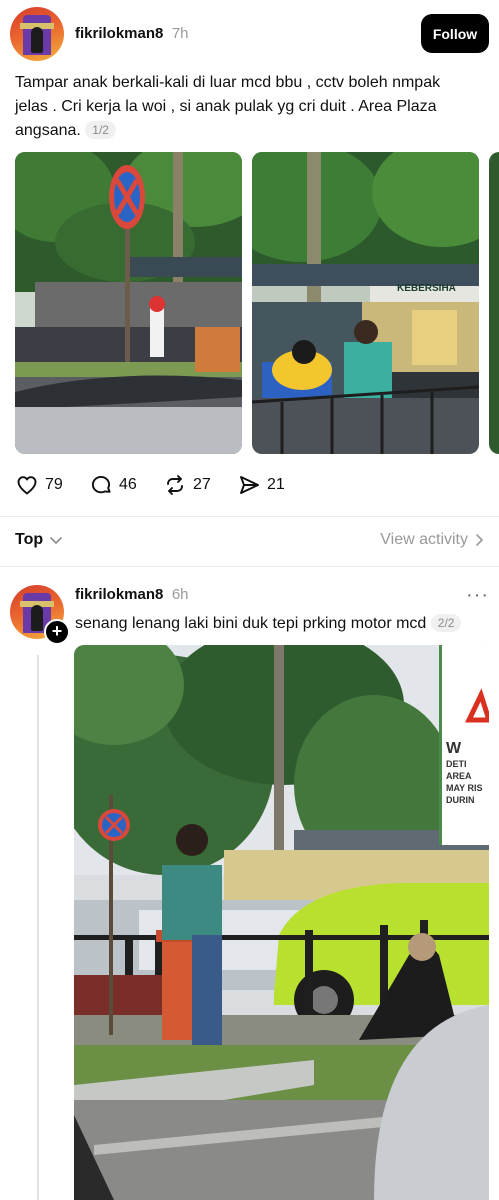 This screenshot has height=1200, width=499. I want to click on post-image-2: KEBERSIHA, so click(365, 303).